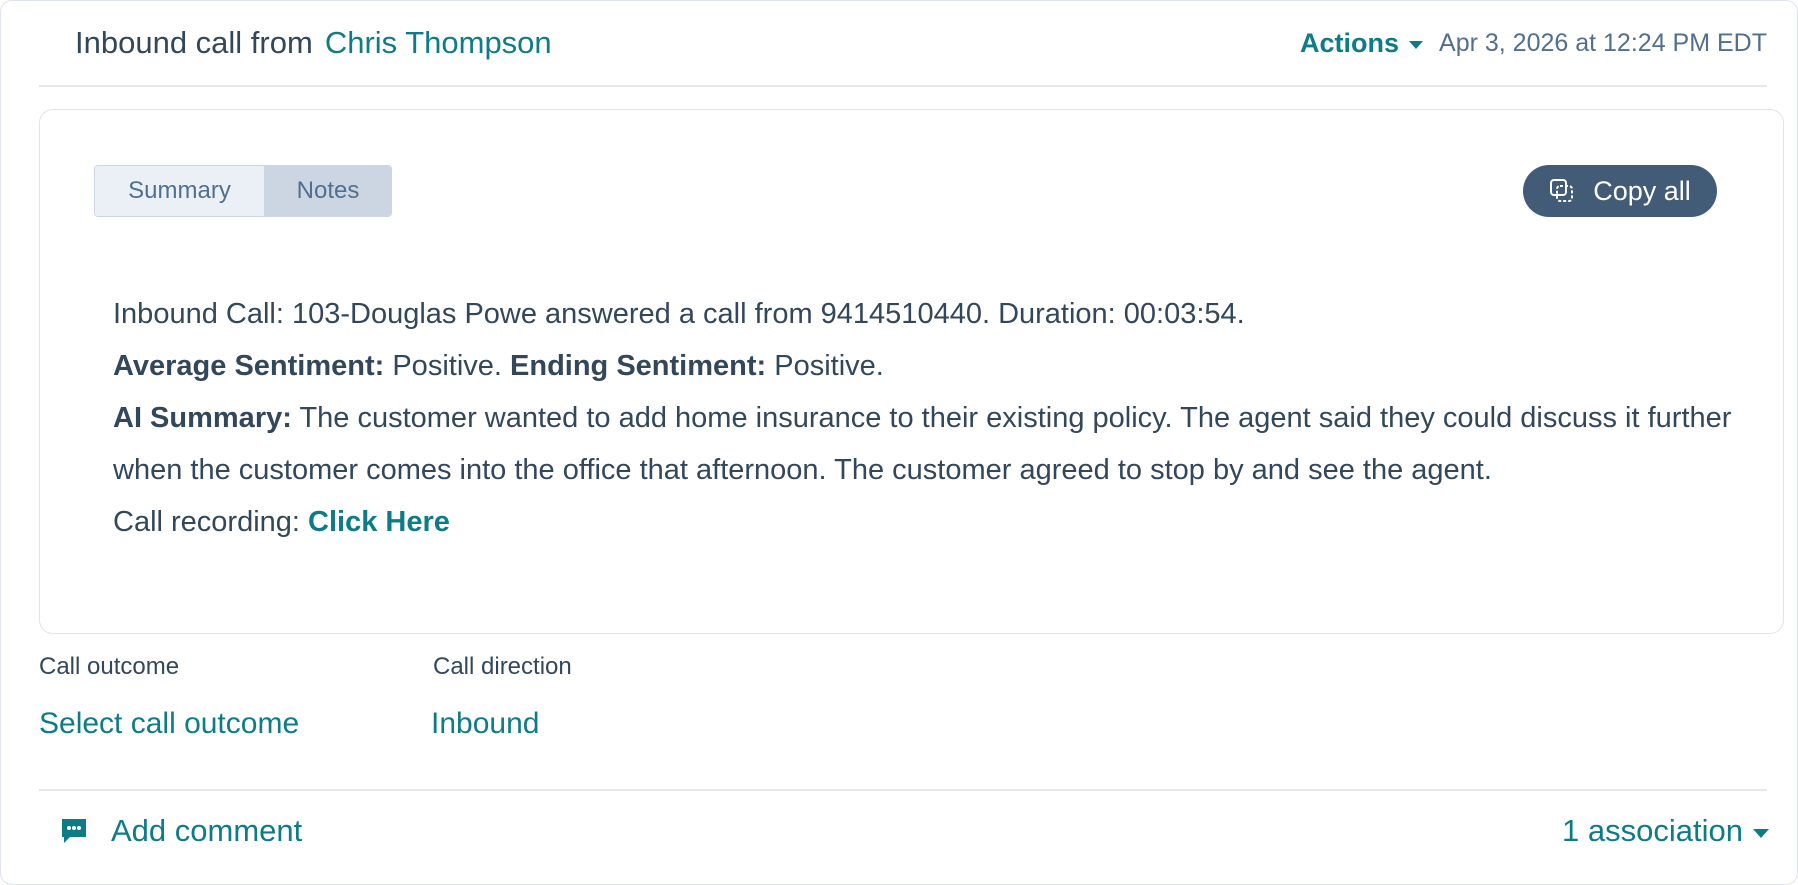 The width and height of the screenshot is (1798, 885). Describe the element at coordinates (438, 43) in the screenshot. I see `contact-link: Chris Thompson` at that location.